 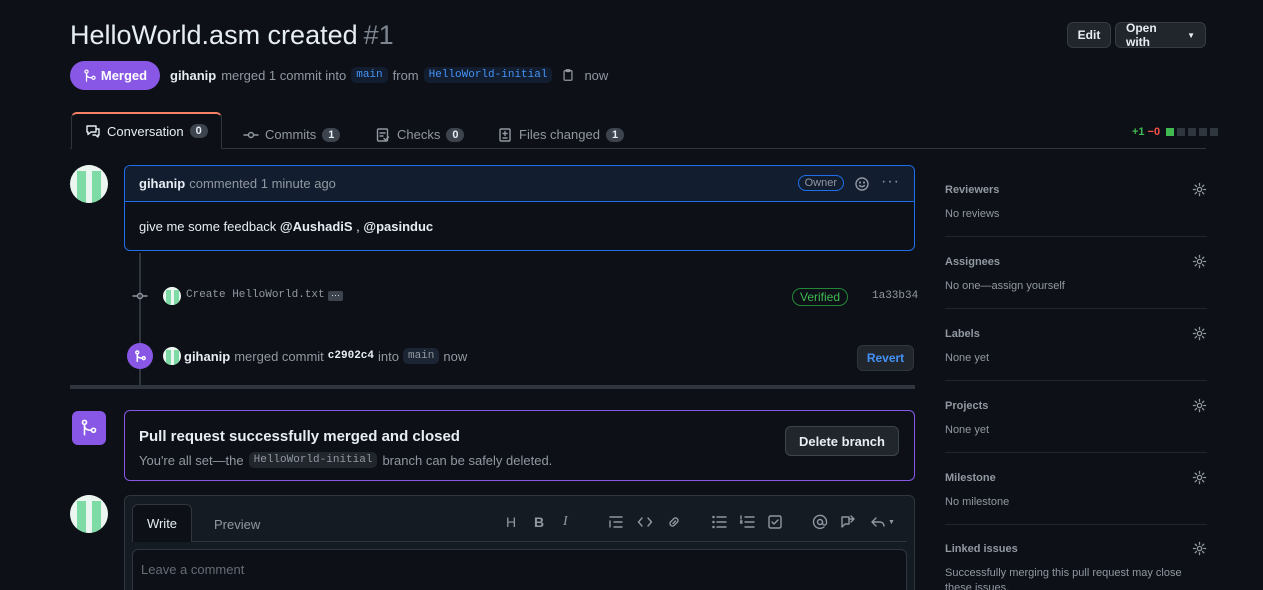 What do you see at coordinates (615, 134) in the screenshot?
I see `tab-count: 1` at bounding box center [615, 134].